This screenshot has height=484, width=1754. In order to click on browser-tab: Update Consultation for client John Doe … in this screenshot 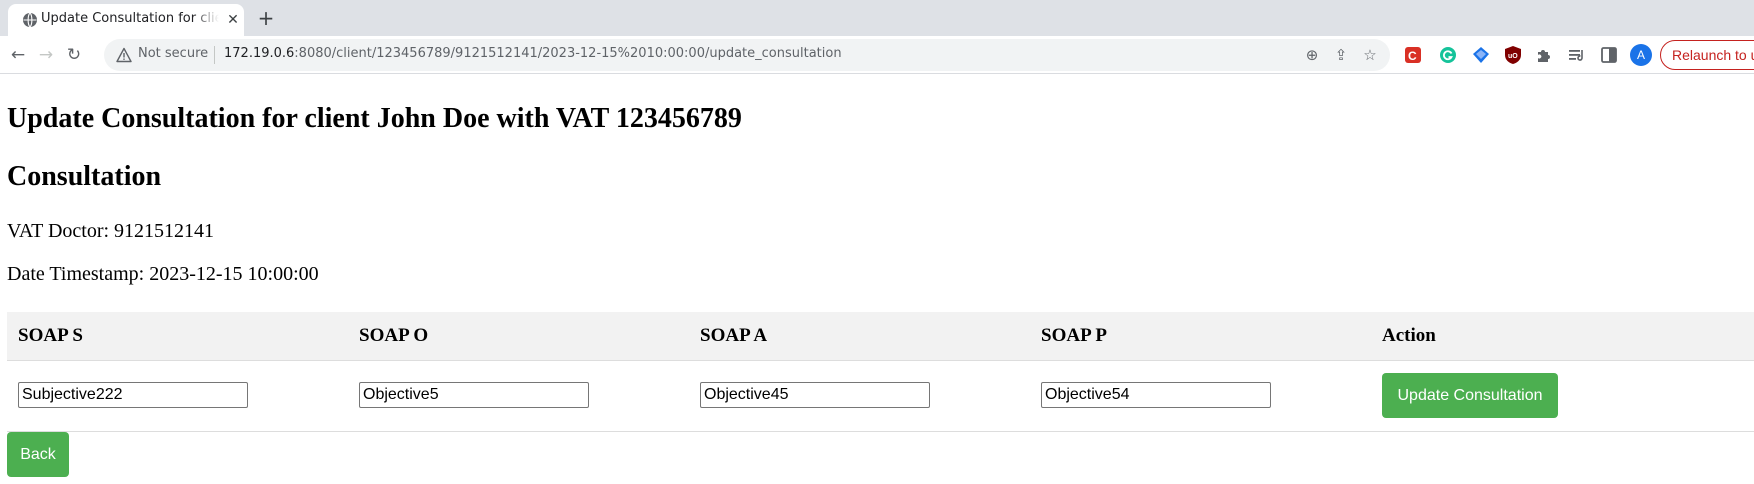, I will do `click(126, 20)`.